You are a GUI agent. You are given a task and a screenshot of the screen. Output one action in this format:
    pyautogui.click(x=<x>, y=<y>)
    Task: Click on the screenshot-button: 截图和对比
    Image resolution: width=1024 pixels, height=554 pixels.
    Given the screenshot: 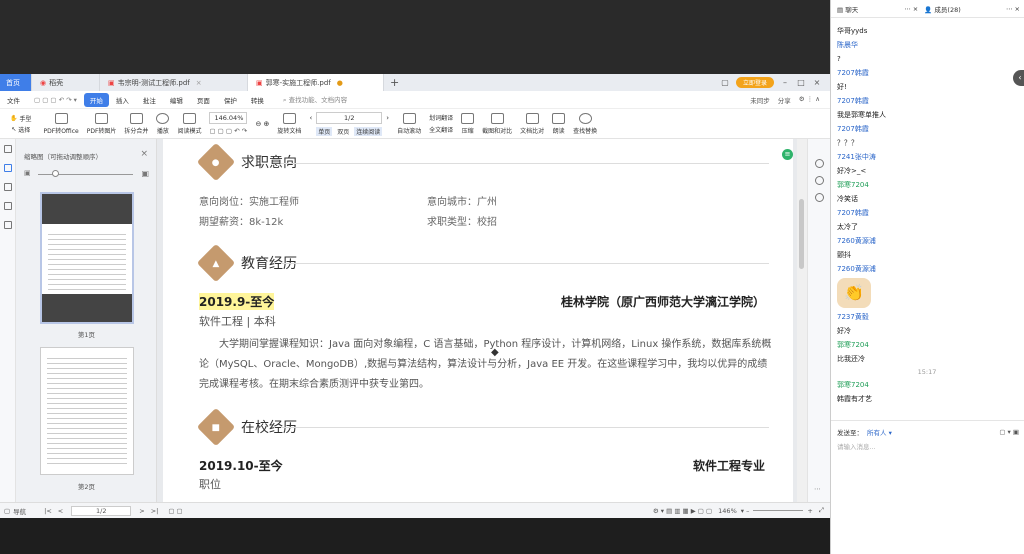 What is the action you would take?
    pyautogui.click(x=497, y=124)
    